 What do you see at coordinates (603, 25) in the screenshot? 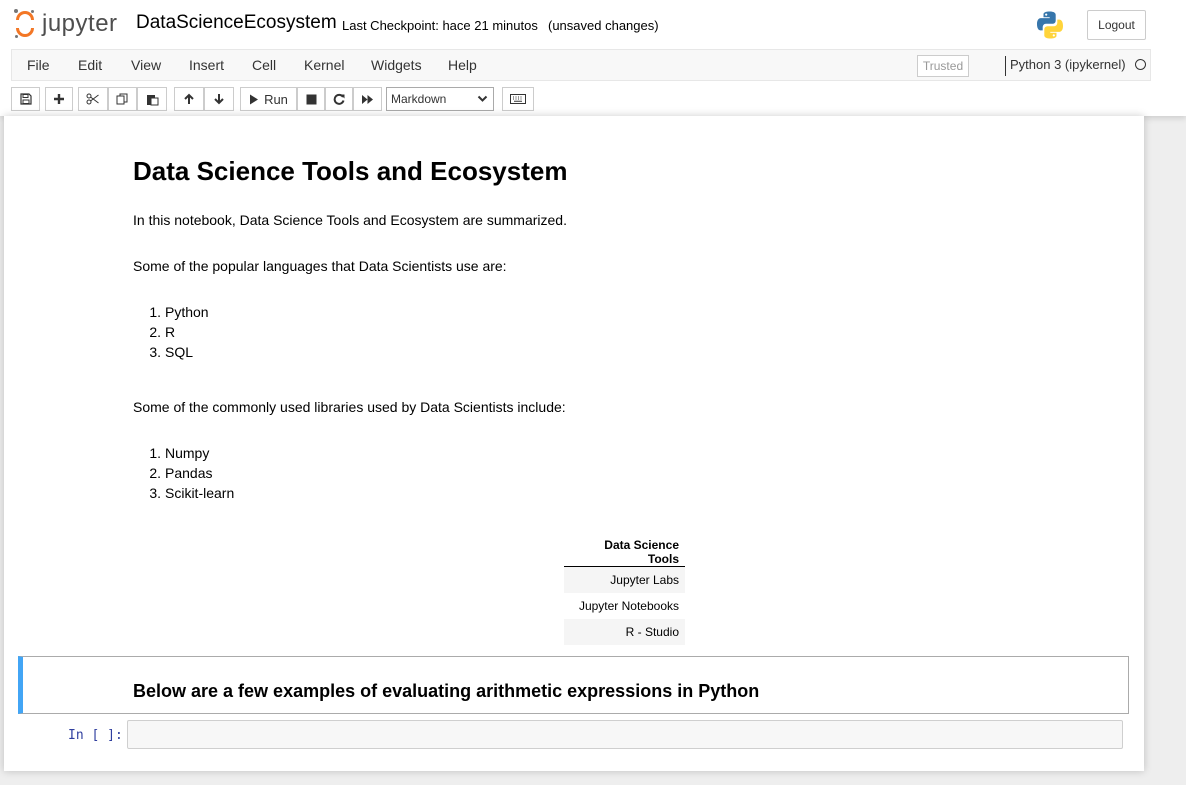
I see `unsaved-indicator: (unsaved changes)` at bounding box center [603, 25].